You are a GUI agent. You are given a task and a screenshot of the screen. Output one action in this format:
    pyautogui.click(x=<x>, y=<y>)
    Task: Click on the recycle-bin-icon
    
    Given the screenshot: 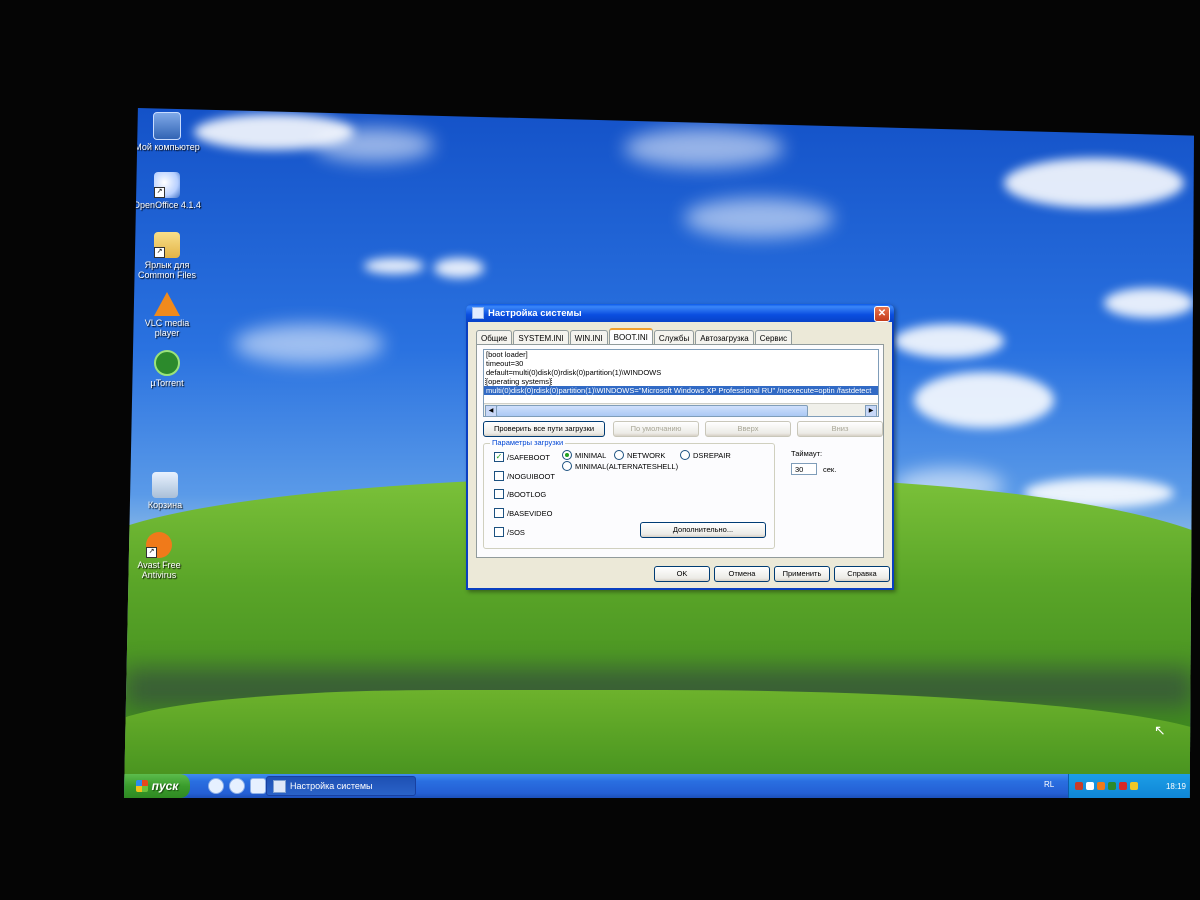 What is the action you would take?
    pyautogui.click(x=165, y=485)
    